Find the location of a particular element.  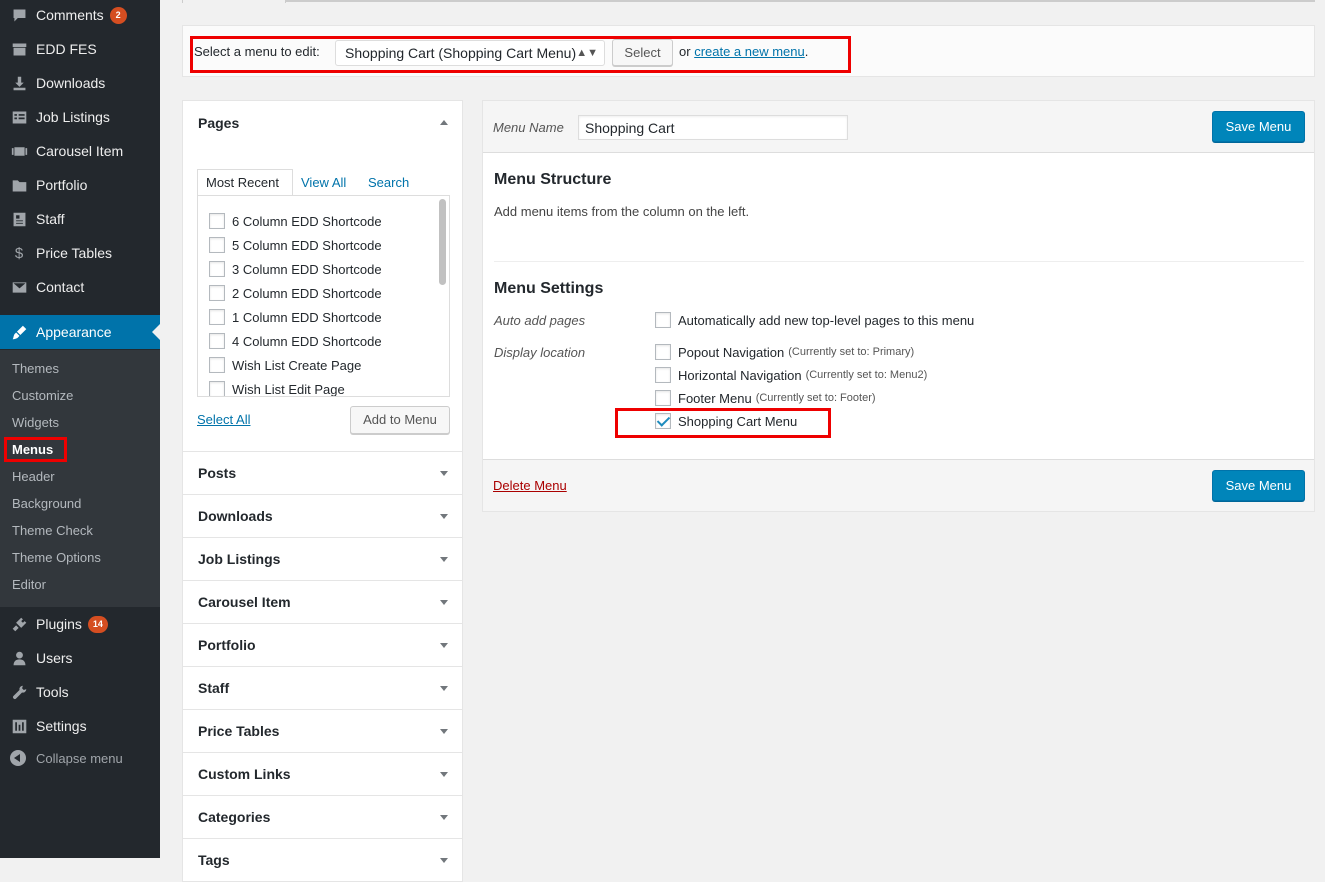

accordion-portfolio: Portfolio is located at coordinates (322, 645).